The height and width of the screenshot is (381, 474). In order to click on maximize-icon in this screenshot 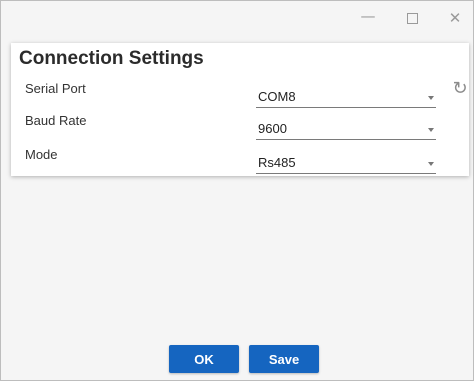, I will do `click(412, 18)`.